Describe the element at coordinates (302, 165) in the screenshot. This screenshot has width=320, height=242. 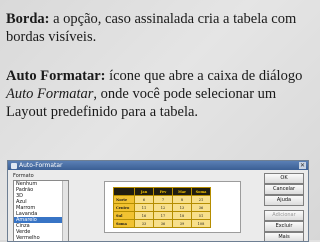
I see `close-icon: ✕` at that location.